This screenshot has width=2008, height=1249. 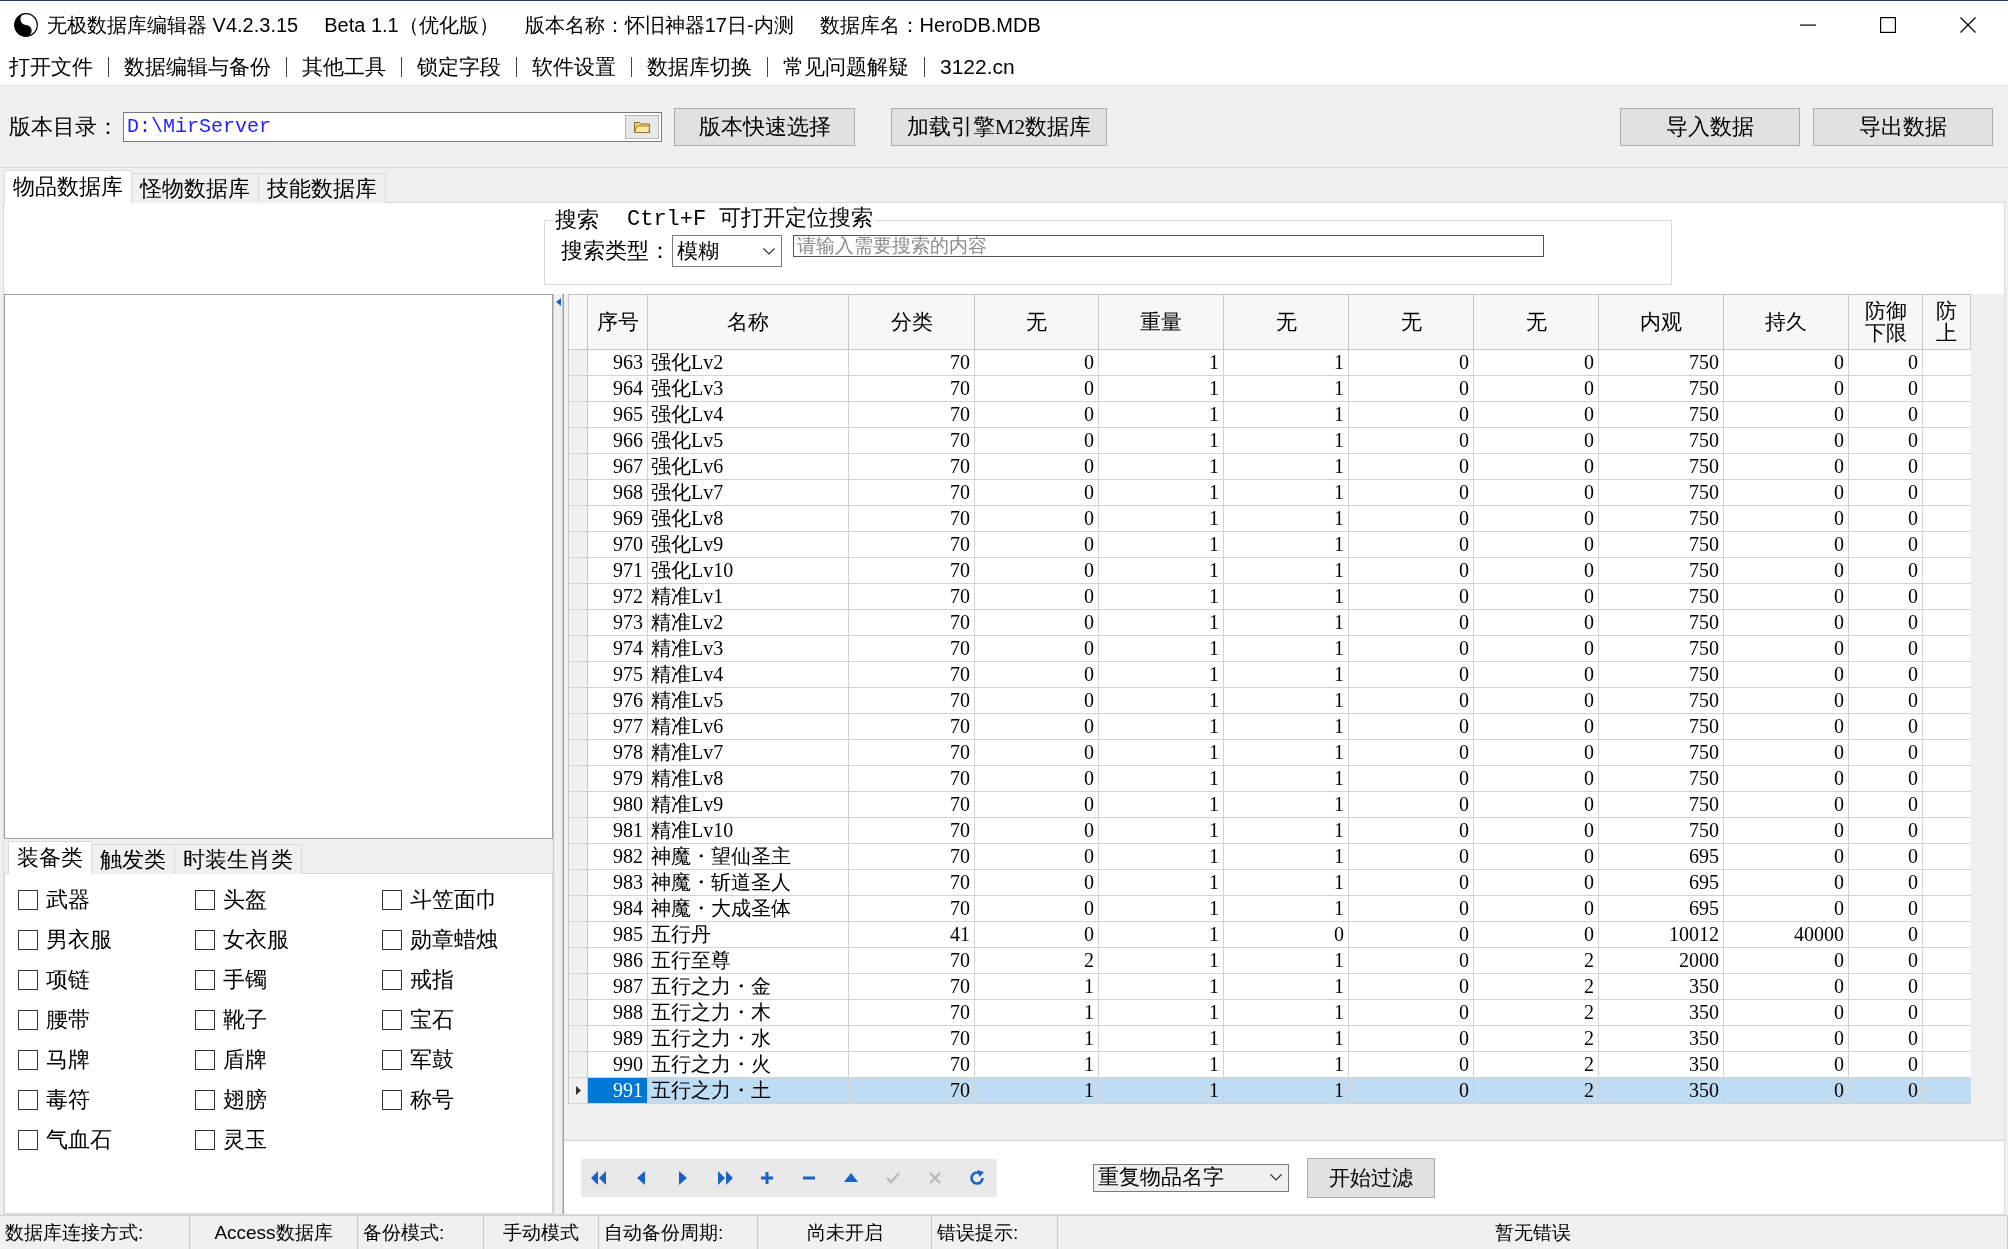 What do you see at coordinates (725, 1177) in the screenshot?
I see `double-right-arrow-icon` at bounding box center [725, 1177].